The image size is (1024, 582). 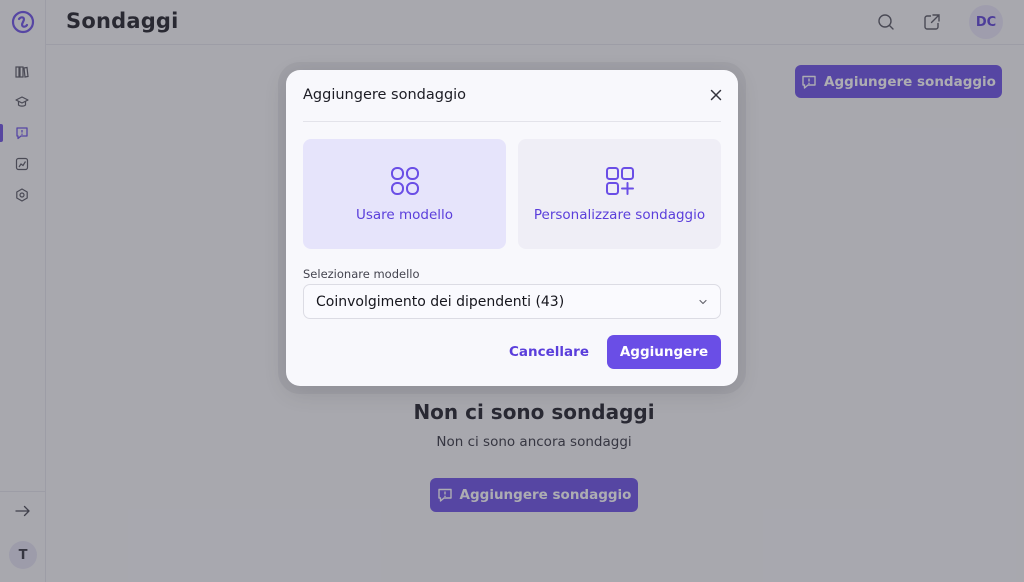 What do you see at coordinates (664, 352) in the screenshot?
I see `add-button: Aggiungere` at bounding box center [664, 352].